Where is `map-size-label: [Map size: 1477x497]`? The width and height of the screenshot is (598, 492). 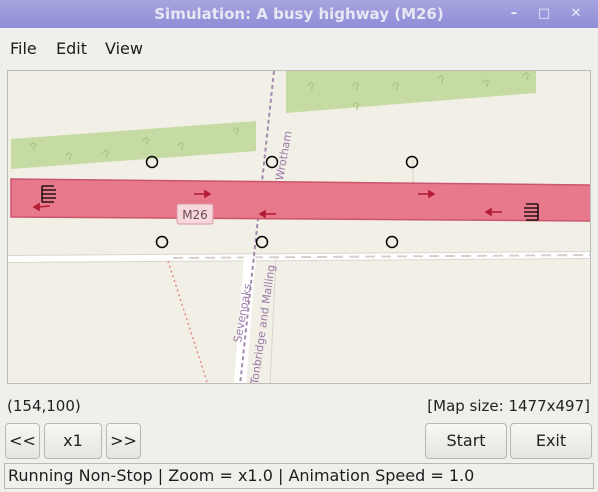 map-size-label: [Map size: 1477x497] is located at coordinates (508, 406).